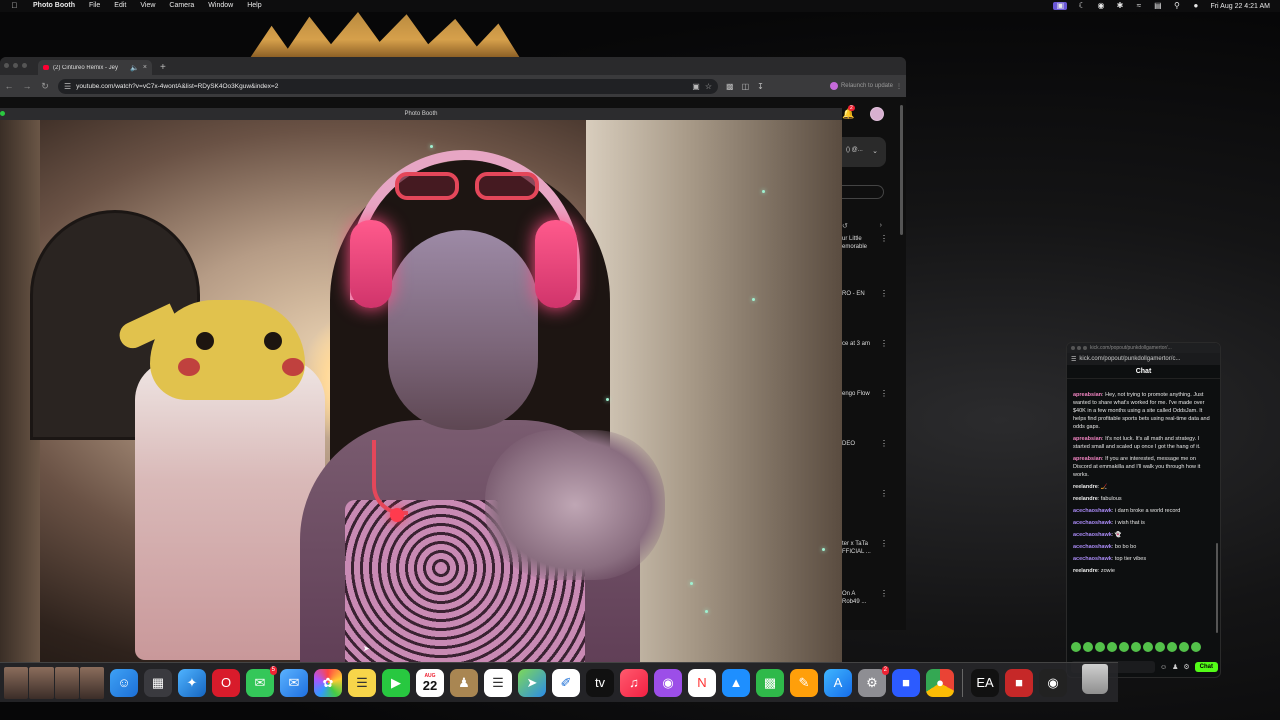  I want to click on downloads-icon: ↧, so click(760, 86).